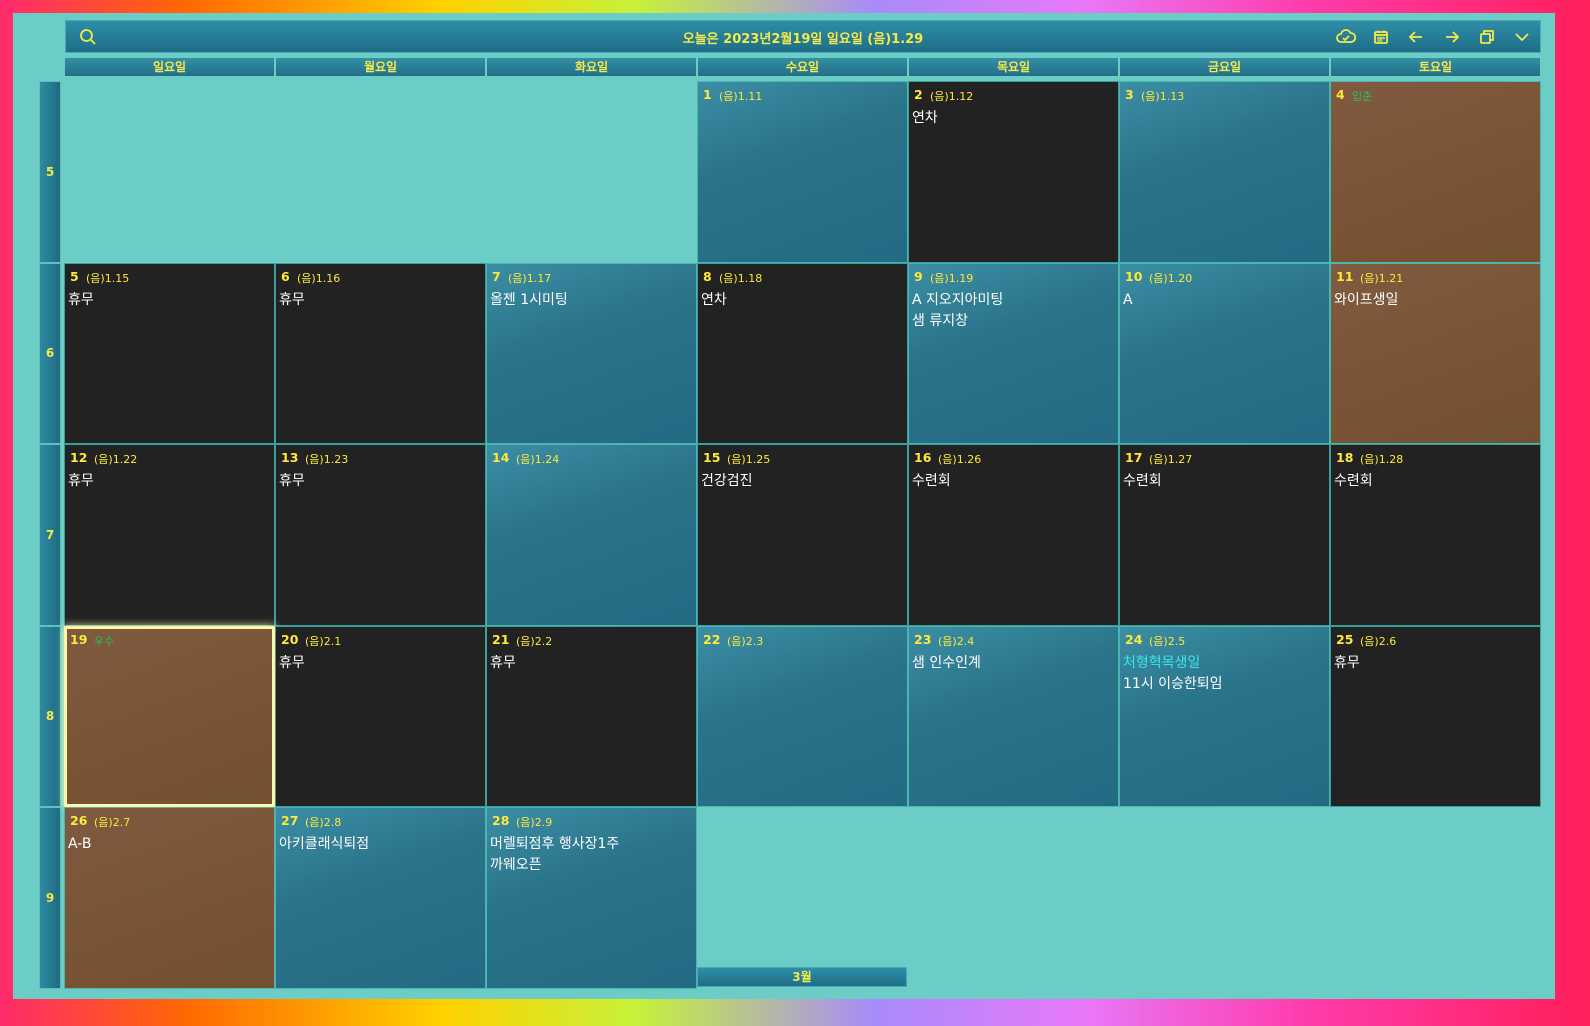 The height and width of the screenshot is (1026, 1590). Describe the element at coordinates (591, 716) in the screenshot. I see `day-cell: 21 (음)2.2 휴무` at that location.